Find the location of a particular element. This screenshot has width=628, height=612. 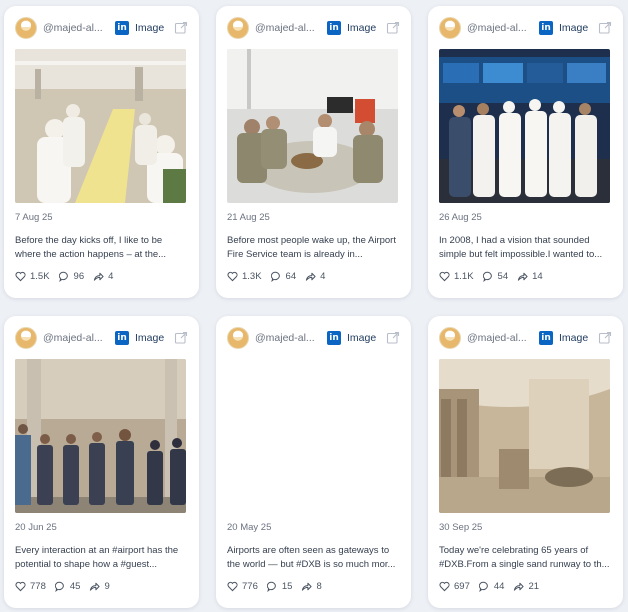

post-stats: 697 44 21 is located at coordinates (525, 586).